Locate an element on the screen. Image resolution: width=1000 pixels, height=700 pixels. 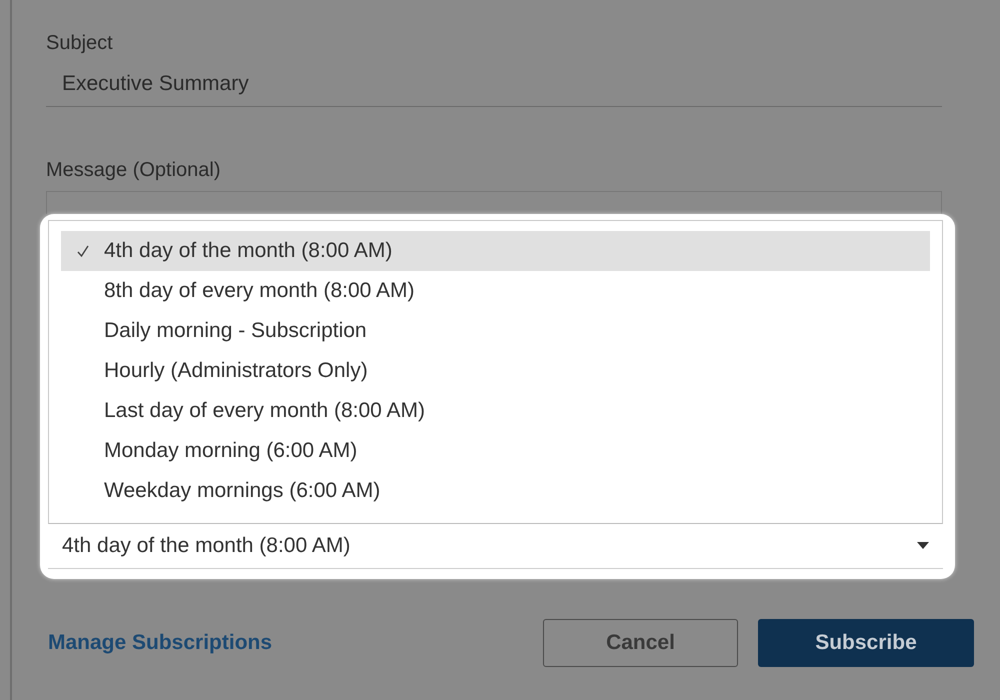
schedule-dropdown: 4th day of the month (8:00 AM) is located at coordinates (495, 546).